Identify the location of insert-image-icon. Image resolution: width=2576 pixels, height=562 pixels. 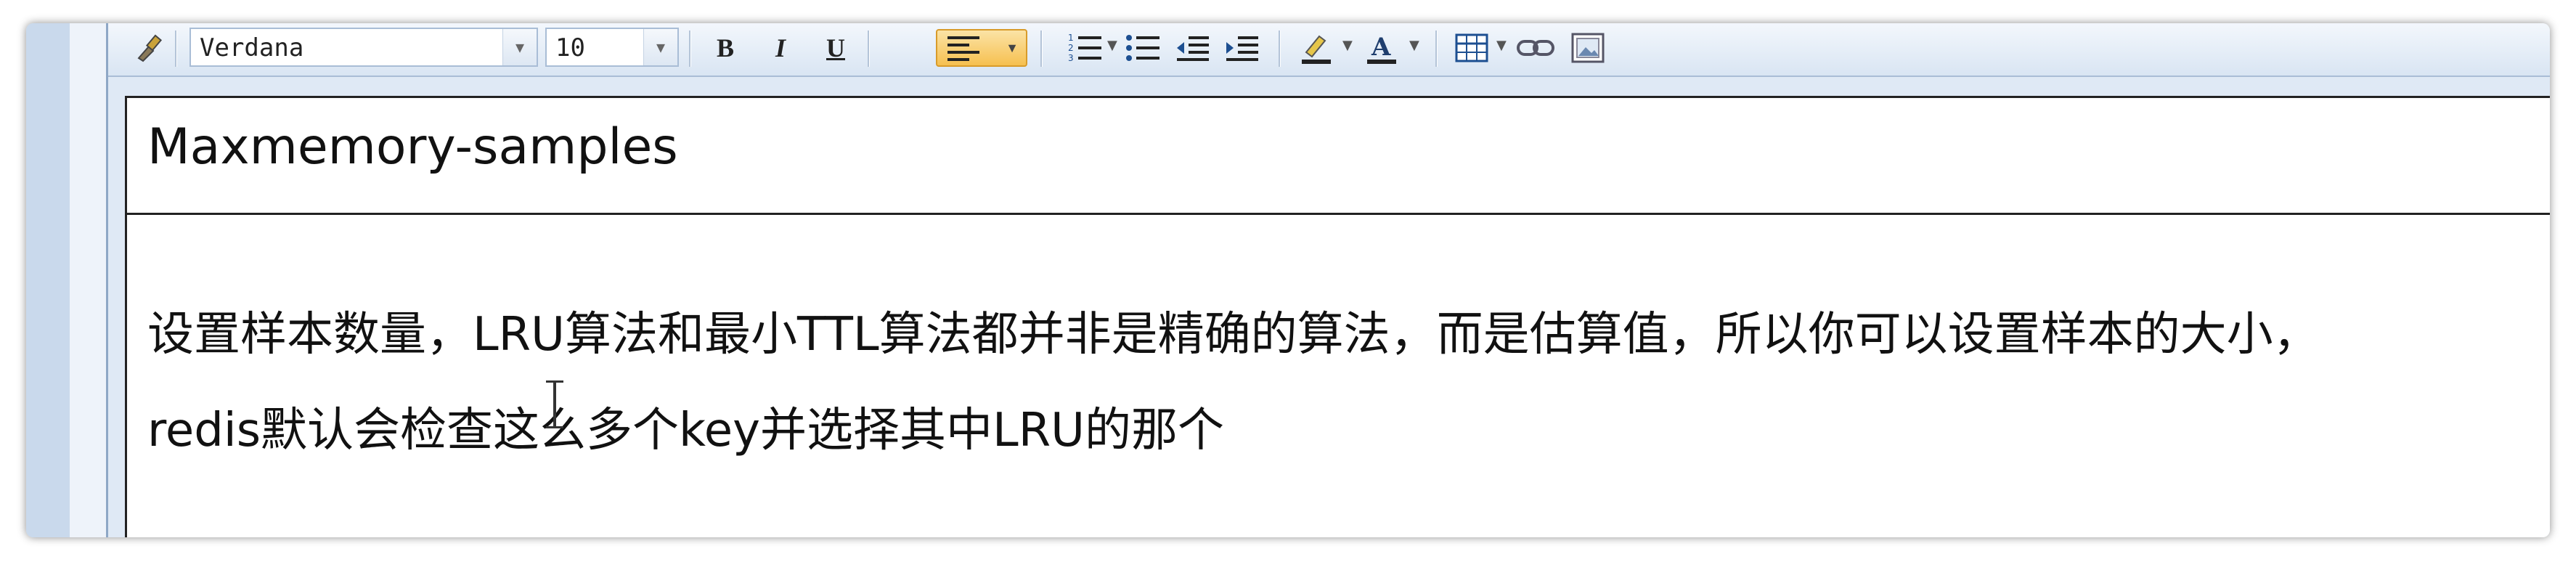
(1588, 48).